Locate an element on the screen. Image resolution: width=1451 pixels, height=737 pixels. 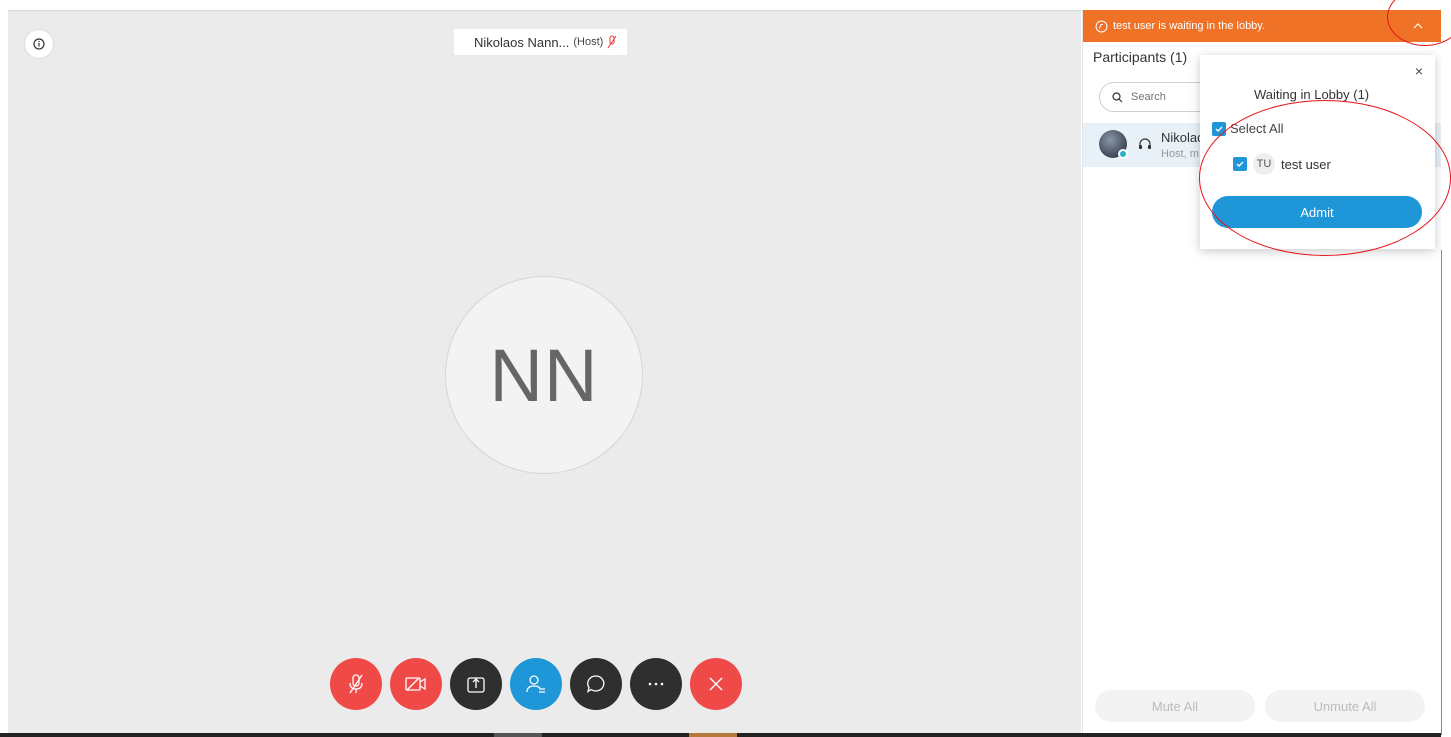
meeting-controls is located at coordinates (536, 684).